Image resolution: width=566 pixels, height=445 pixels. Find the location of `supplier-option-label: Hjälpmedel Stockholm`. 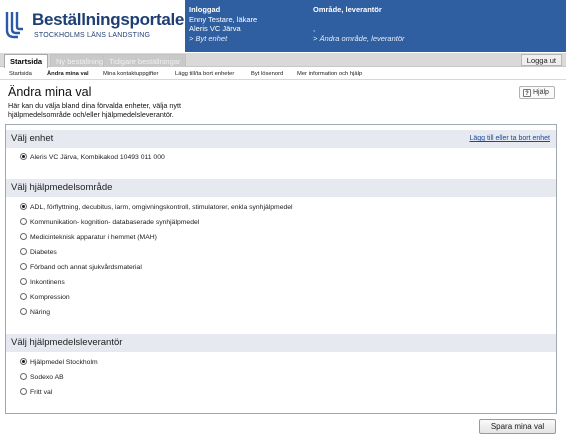

supplier-option-label: Hjälpmedel Stockholm is located at coordinates (64, 362).